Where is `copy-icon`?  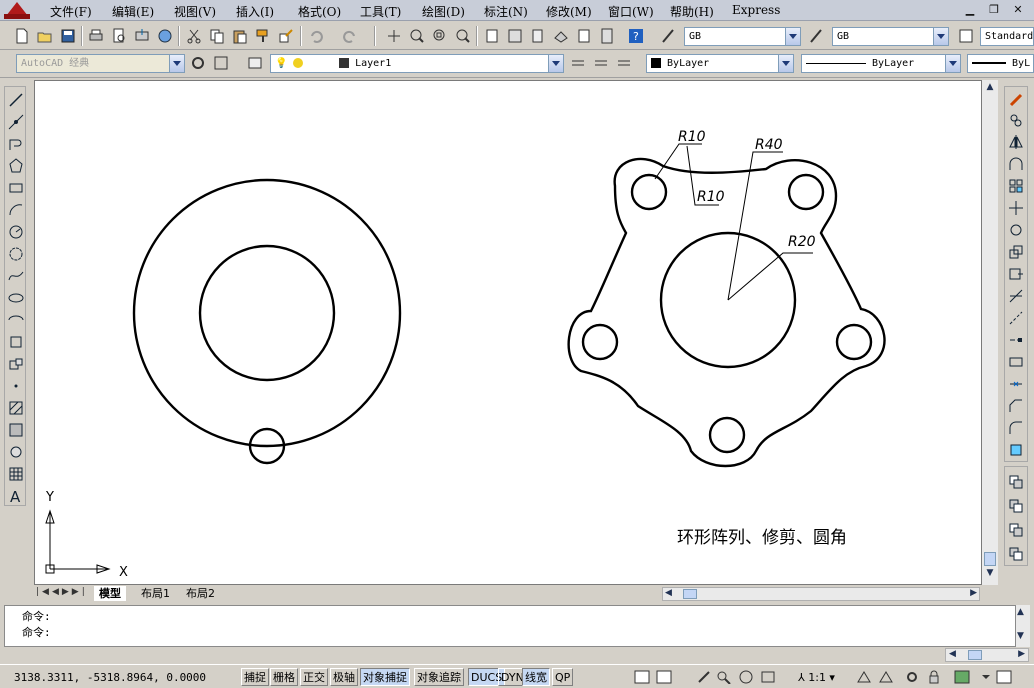
copy-icon is located at coordinates (217, 36).